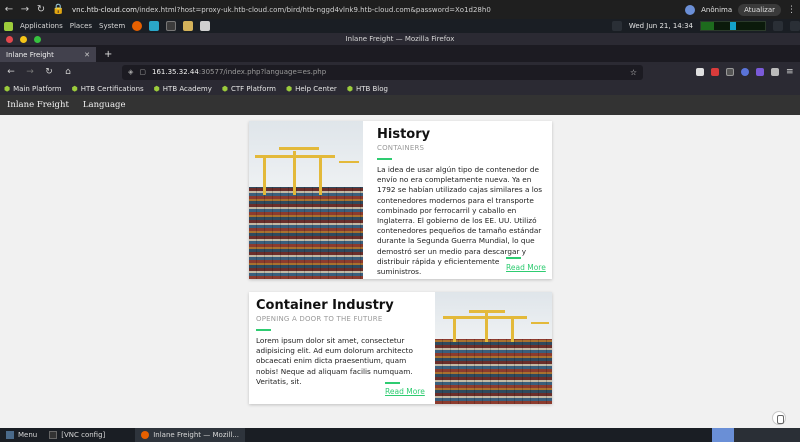 The image size is (800, 442). I want to click on card-subtitle: OPENING A DOOR TO THE FUTURE, so click(319, 319).